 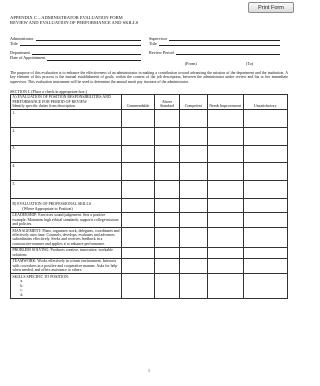 What do you see at coordinates (167, 102) in the screenshot?
I see `column-above-standard: Above Standard` at bounding box center [167, 102].